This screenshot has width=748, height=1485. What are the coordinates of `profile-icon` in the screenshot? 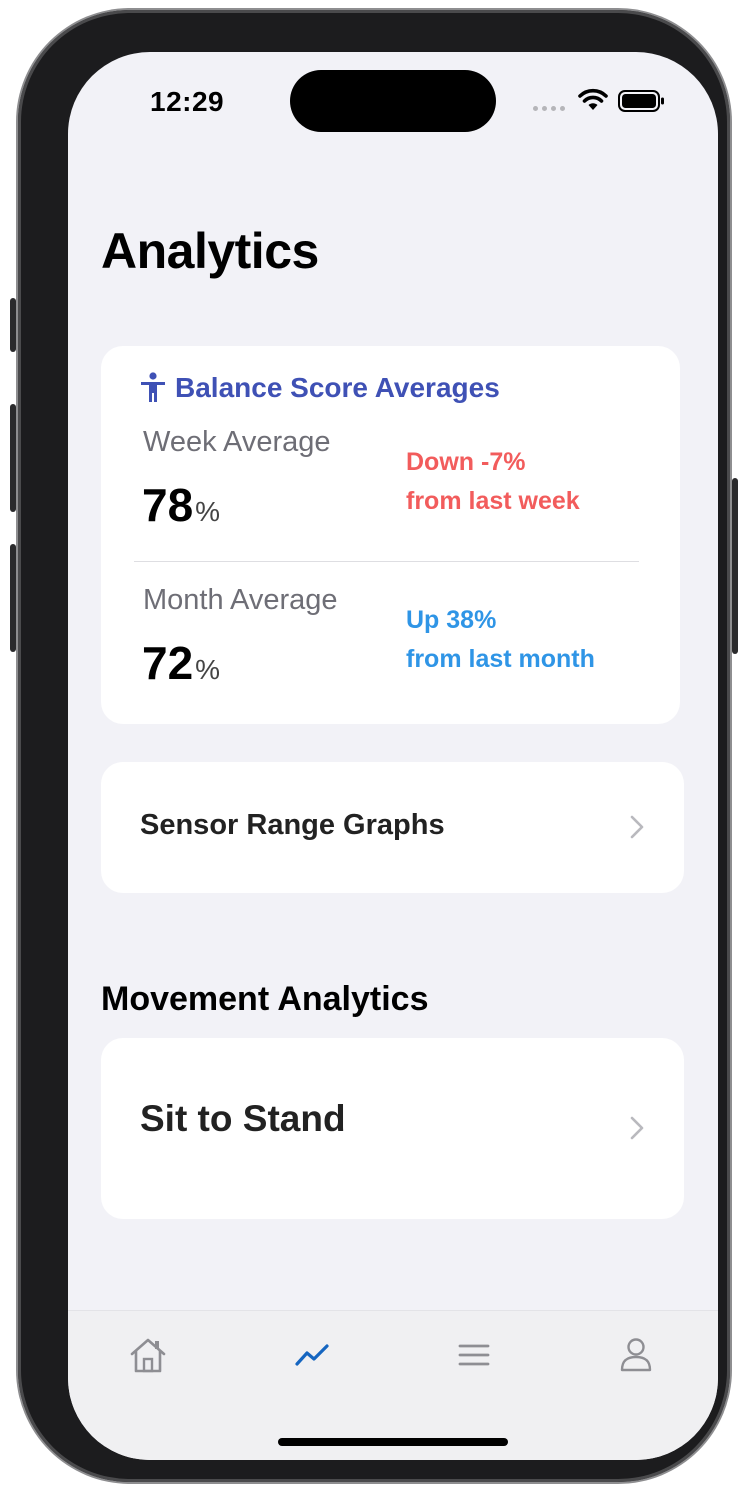 It's located at (636, 1355).